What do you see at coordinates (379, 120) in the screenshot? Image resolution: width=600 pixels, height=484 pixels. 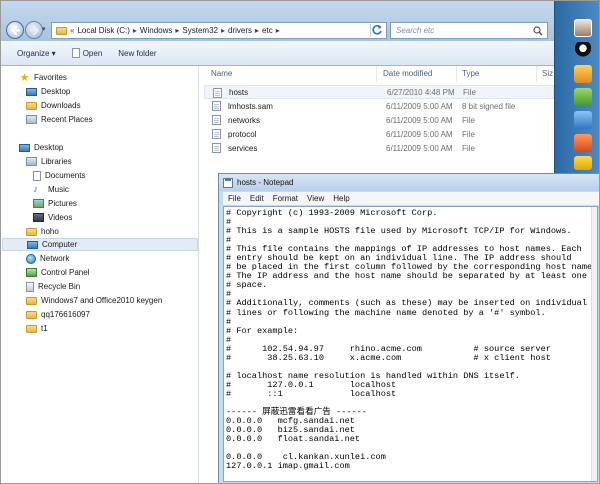 I see `file-row-networks: networks 6/11/2009 5:00 AM File` at bounding box center [379, 120].